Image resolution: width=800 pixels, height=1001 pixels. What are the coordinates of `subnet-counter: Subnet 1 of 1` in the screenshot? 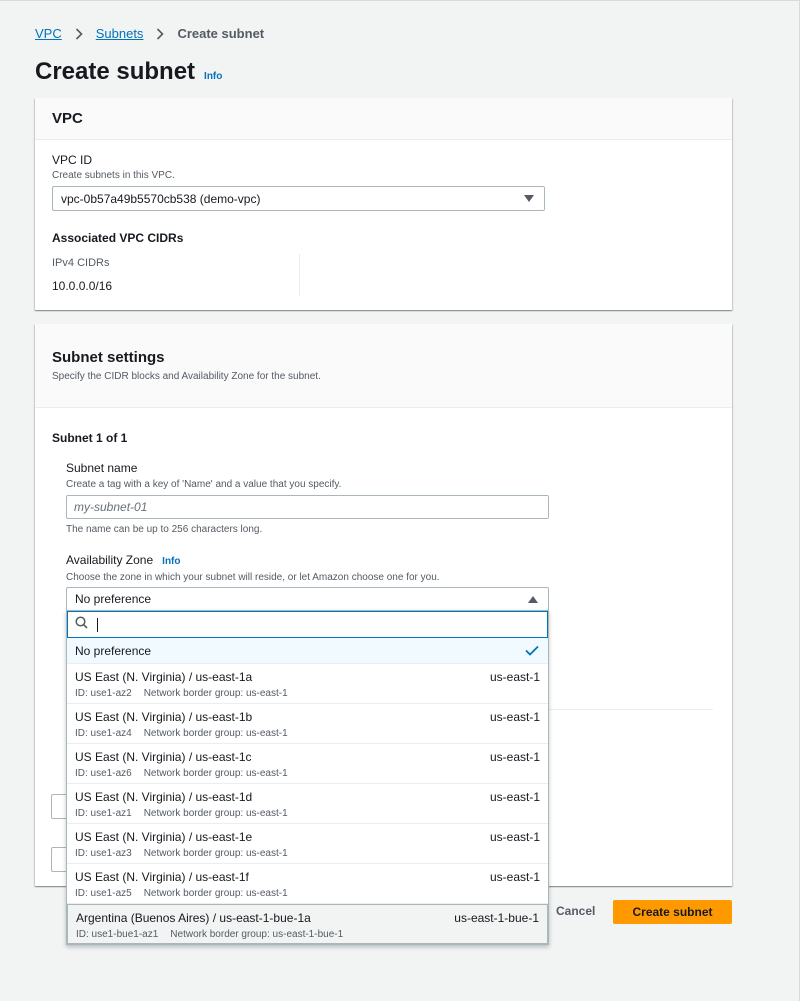 It's located at (90, 438).